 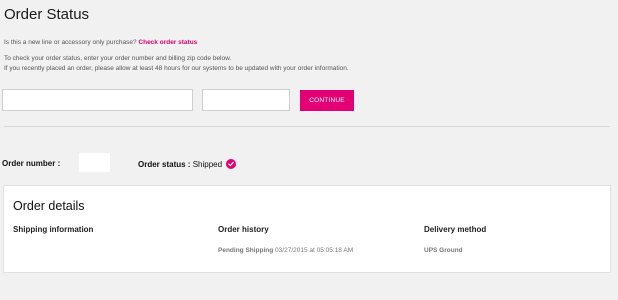 I want to click on zip-code-input, so click(x=246, y=100).